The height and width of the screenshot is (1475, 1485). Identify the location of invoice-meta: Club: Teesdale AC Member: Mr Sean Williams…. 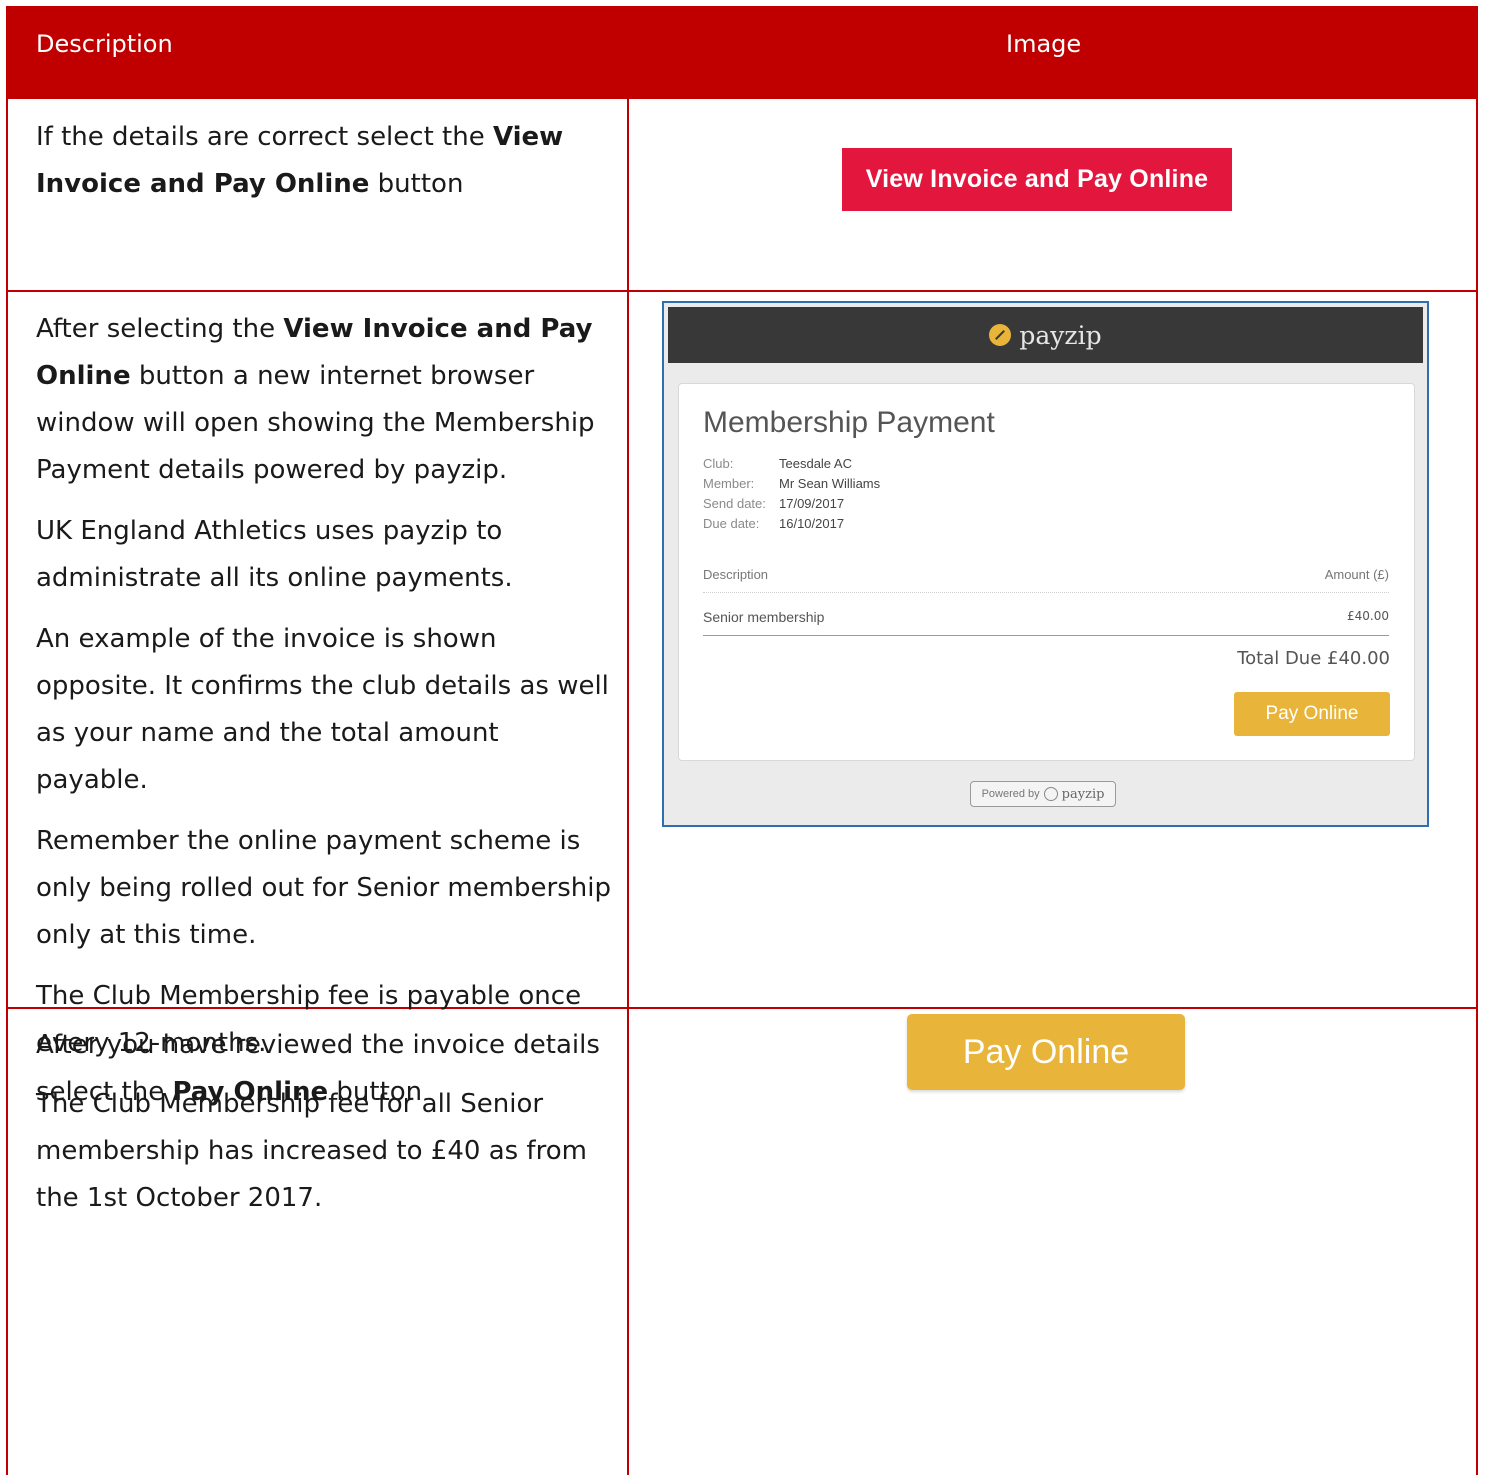
(791, 496).